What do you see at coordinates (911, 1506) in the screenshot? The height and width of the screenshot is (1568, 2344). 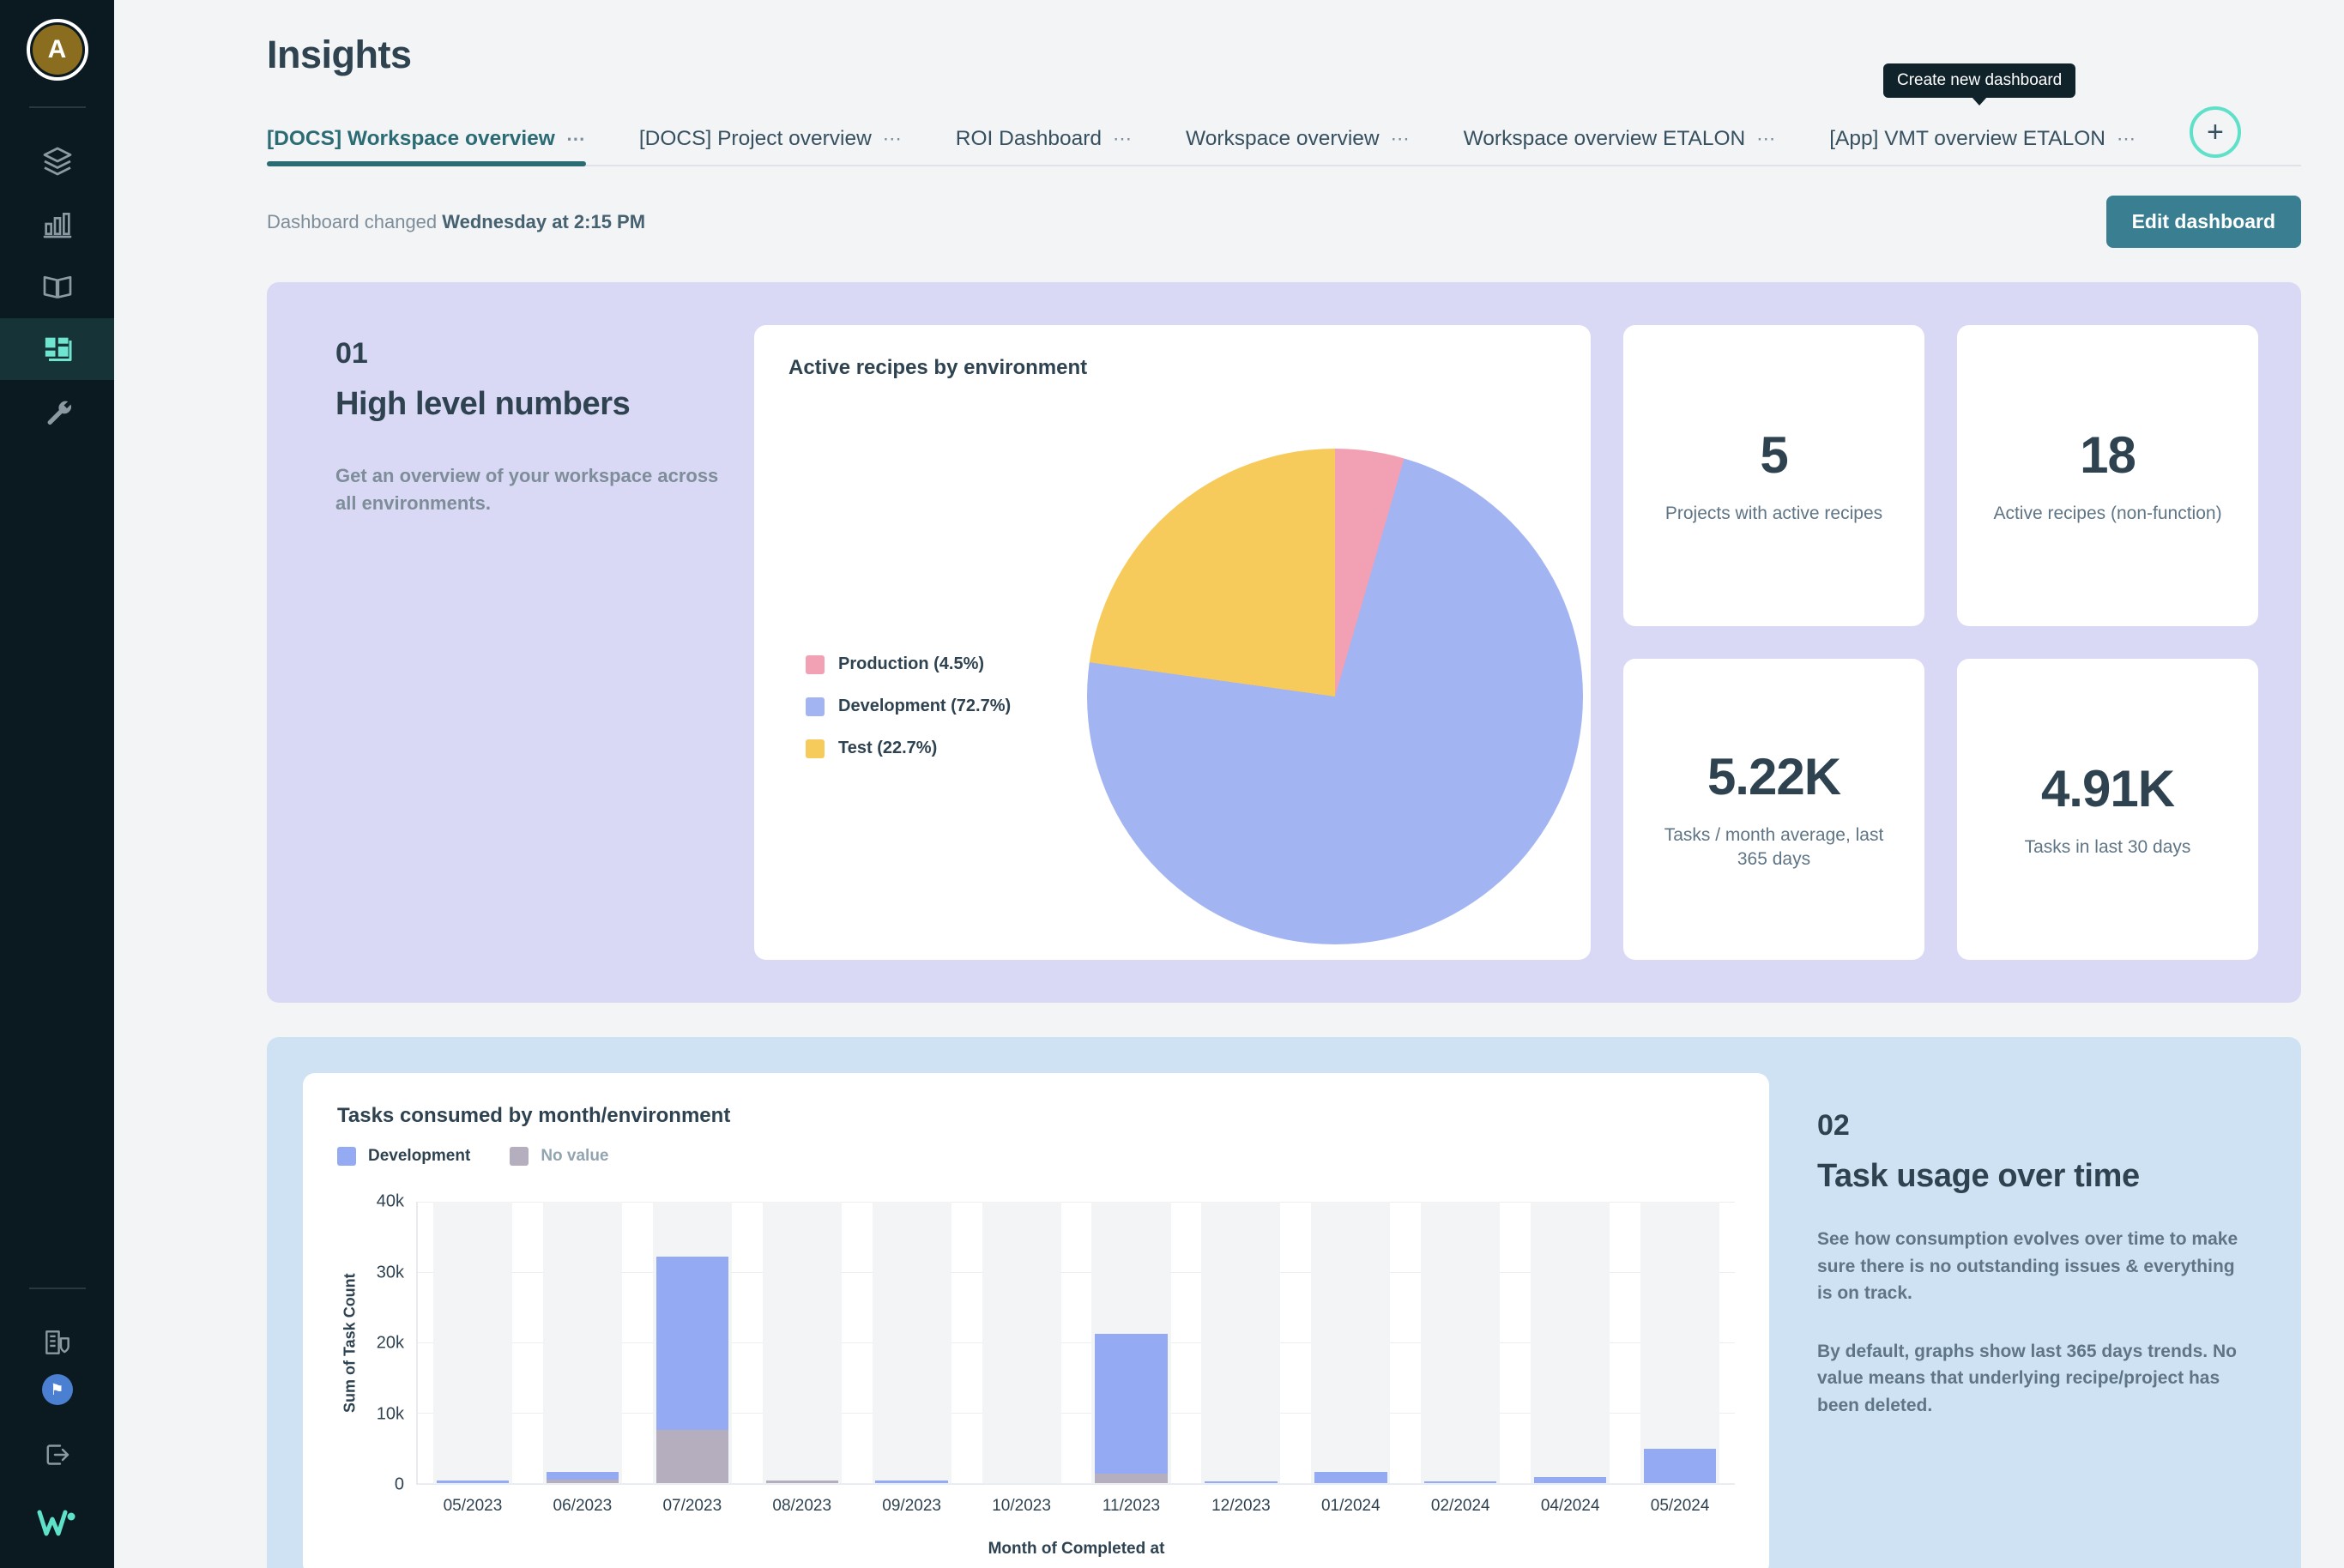 I see `x-axis-tick: 09/2023` at bounding box center [911, 1506].